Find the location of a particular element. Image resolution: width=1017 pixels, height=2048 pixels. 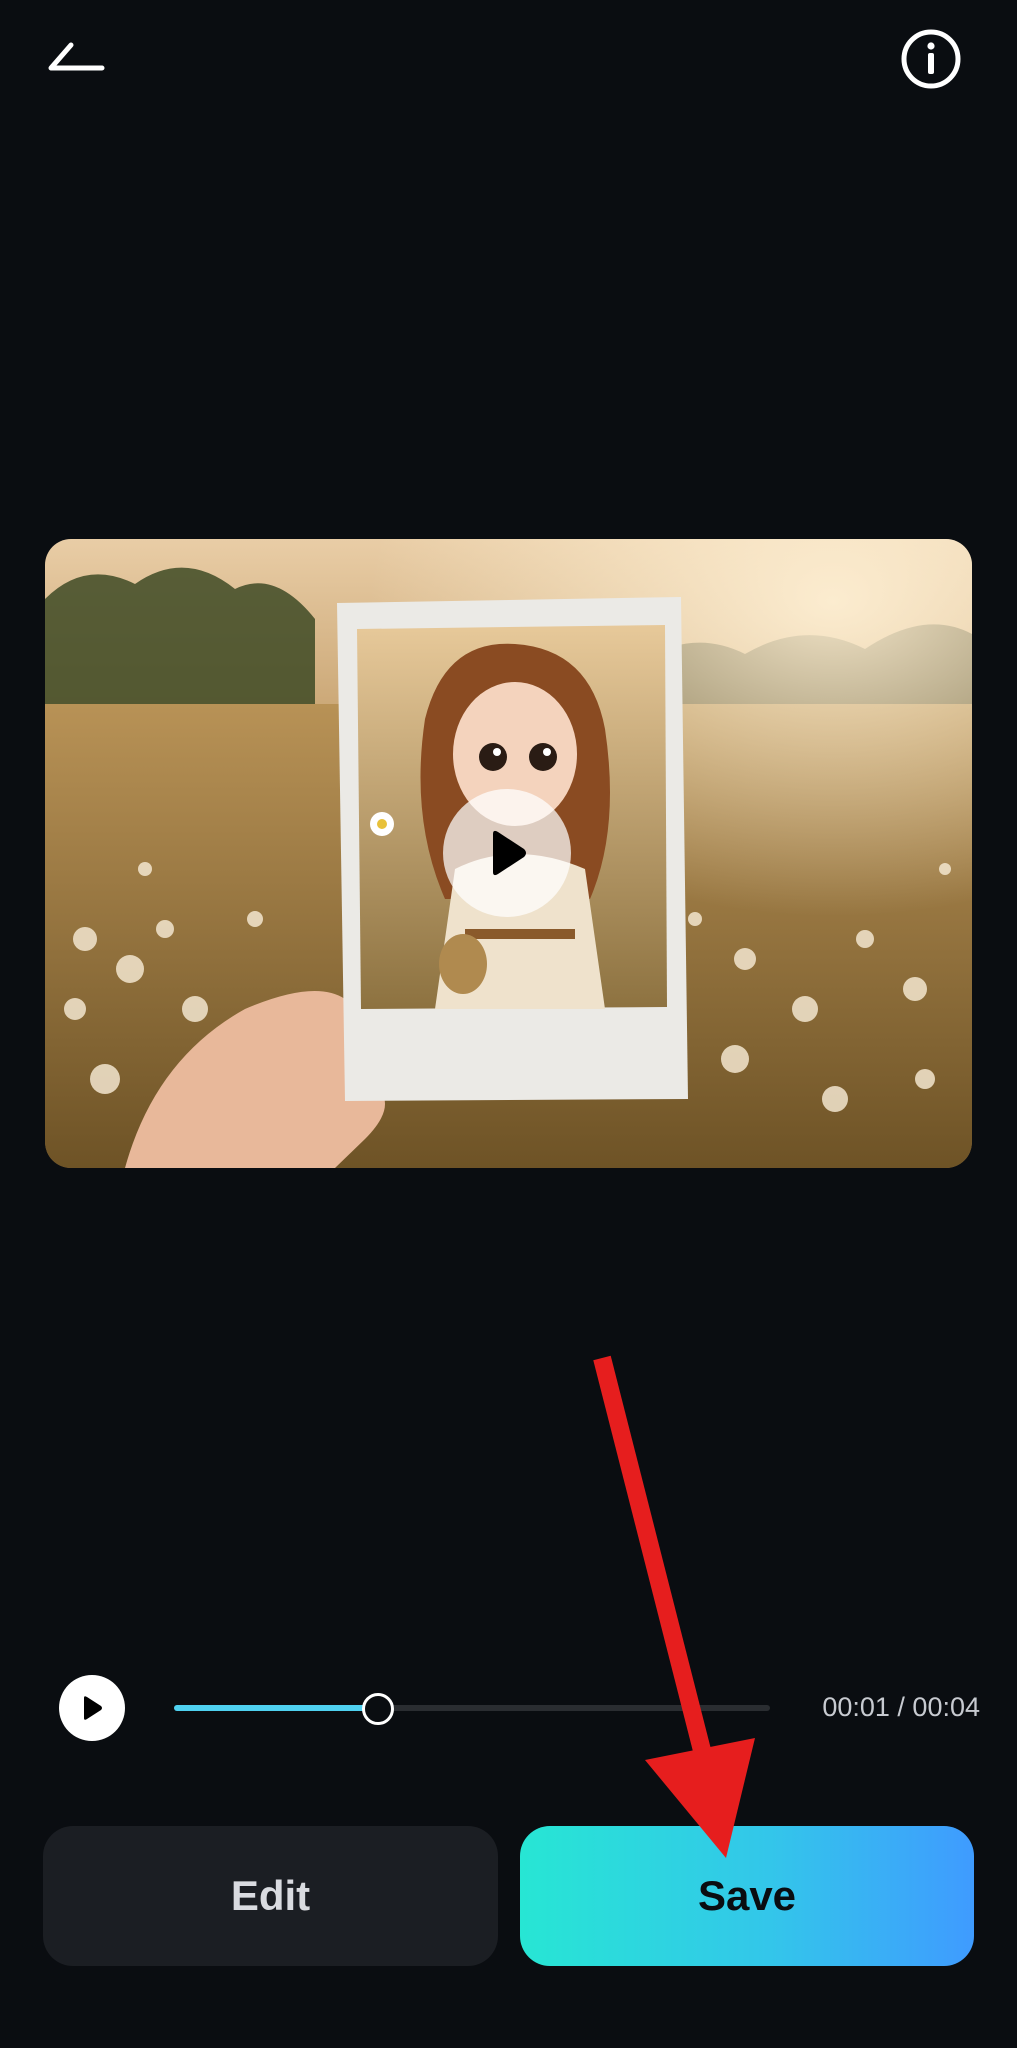

back-arrow-icon is located at coordinates (76, 56).